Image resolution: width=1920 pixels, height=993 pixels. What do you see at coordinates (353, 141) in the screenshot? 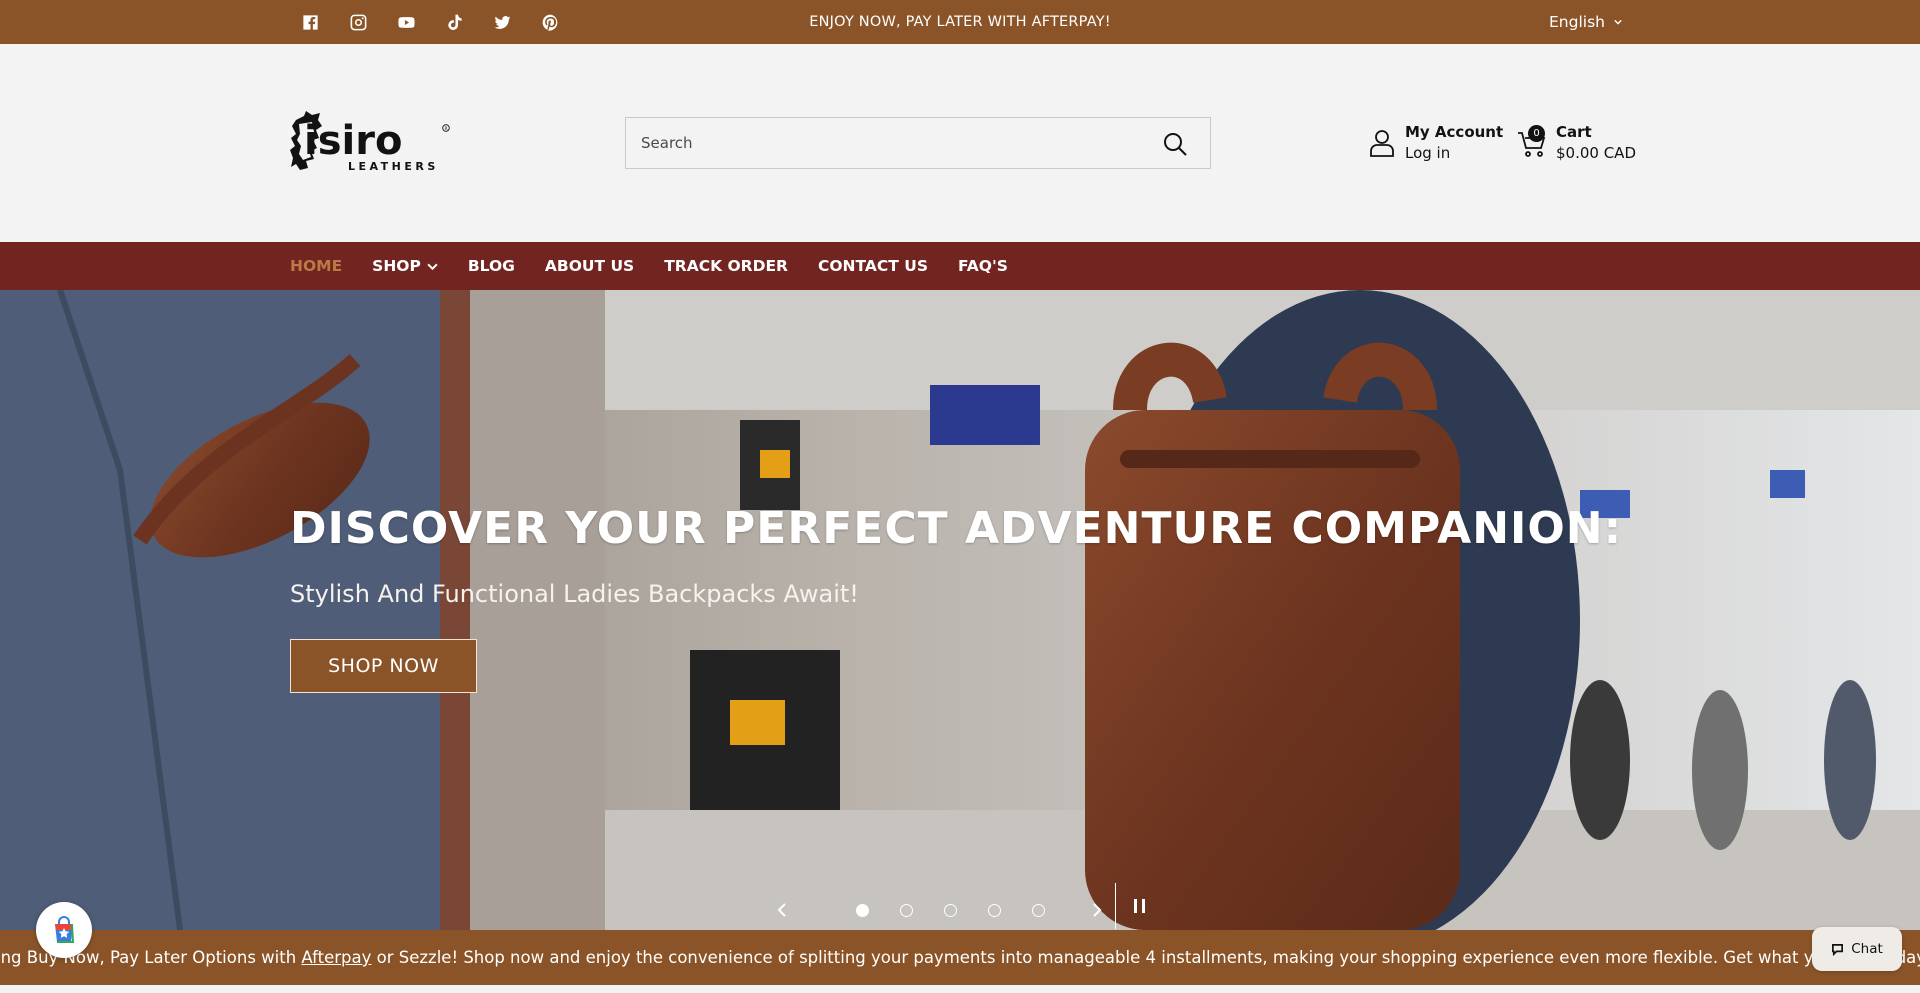
I see `logo-wordmark: isiro` at bounding box center [353, 141].